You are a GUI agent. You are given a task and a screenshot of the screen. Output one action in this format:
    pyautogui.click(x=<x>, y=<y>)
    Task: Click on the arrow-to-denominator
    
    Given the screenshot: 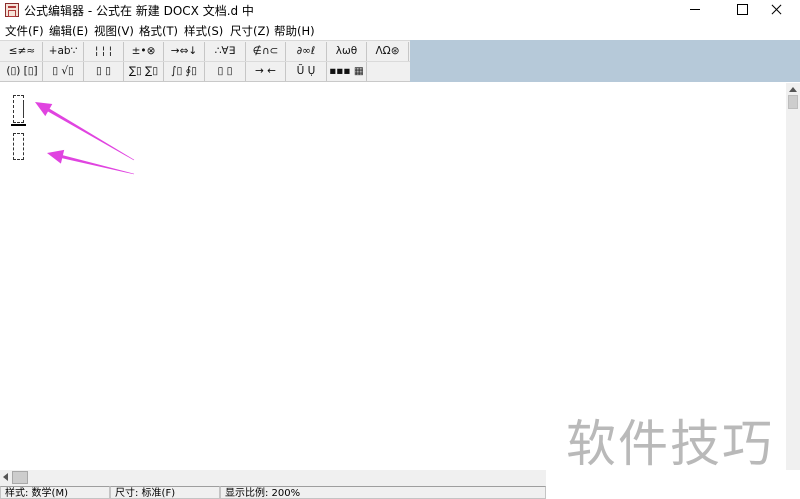 What is the action you would take?
    pyautogui.click(x=91, y=162)
    